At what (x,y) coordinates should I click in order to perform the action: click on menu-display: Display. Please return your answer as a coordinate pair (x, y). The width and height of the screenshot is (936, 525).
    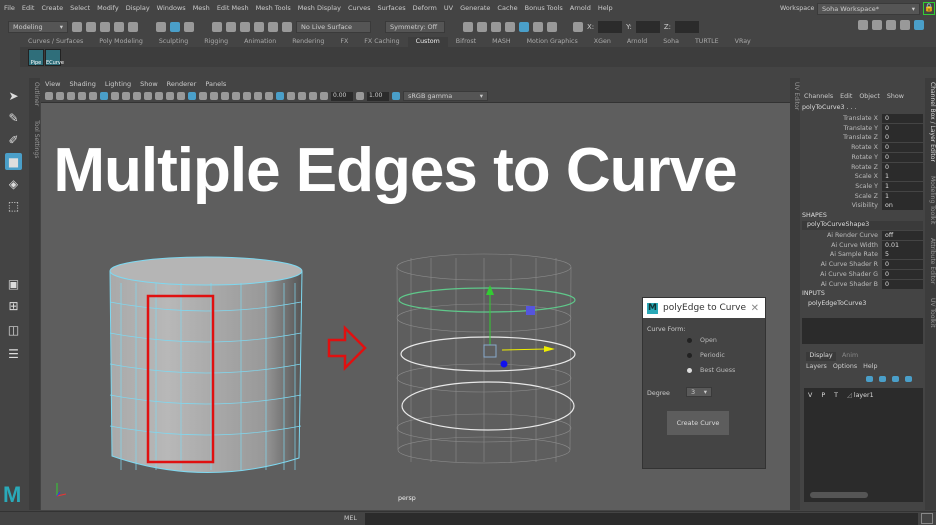
    Looking at the image, I should click on (138, 8).